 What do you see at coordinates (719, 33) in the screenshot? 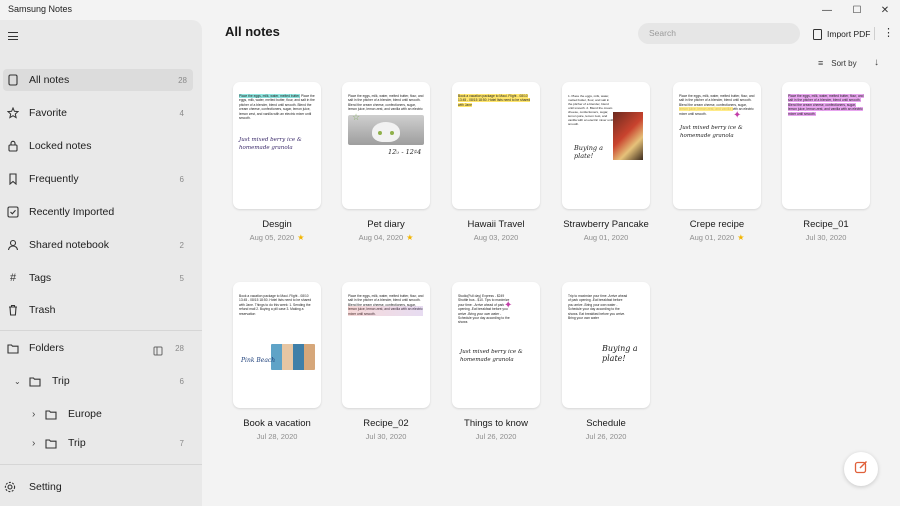
I see `search-input: Search` at bounding box center [719, 33].